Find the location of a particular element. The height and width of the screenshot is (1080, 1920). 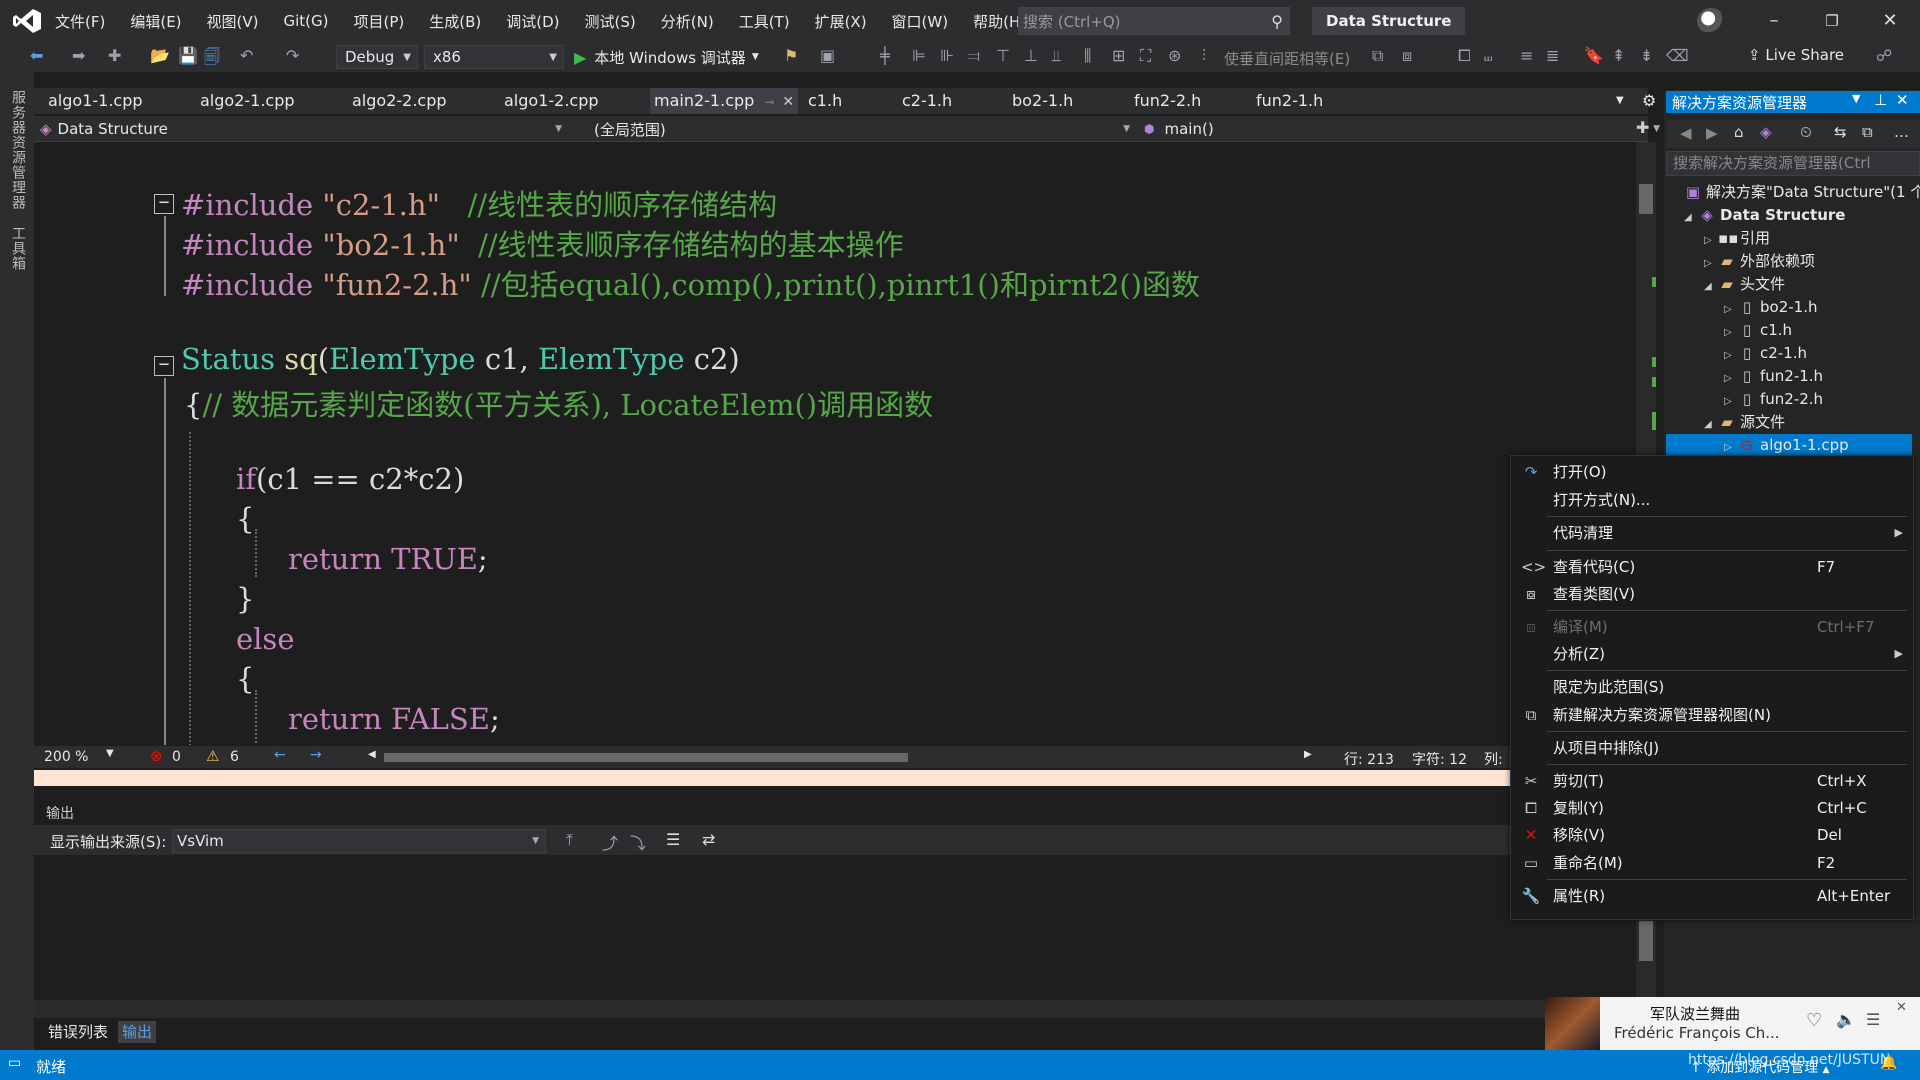

menu-item-code-cleanup: 代码清理 ▶ is located at coordinates (1712, 533).